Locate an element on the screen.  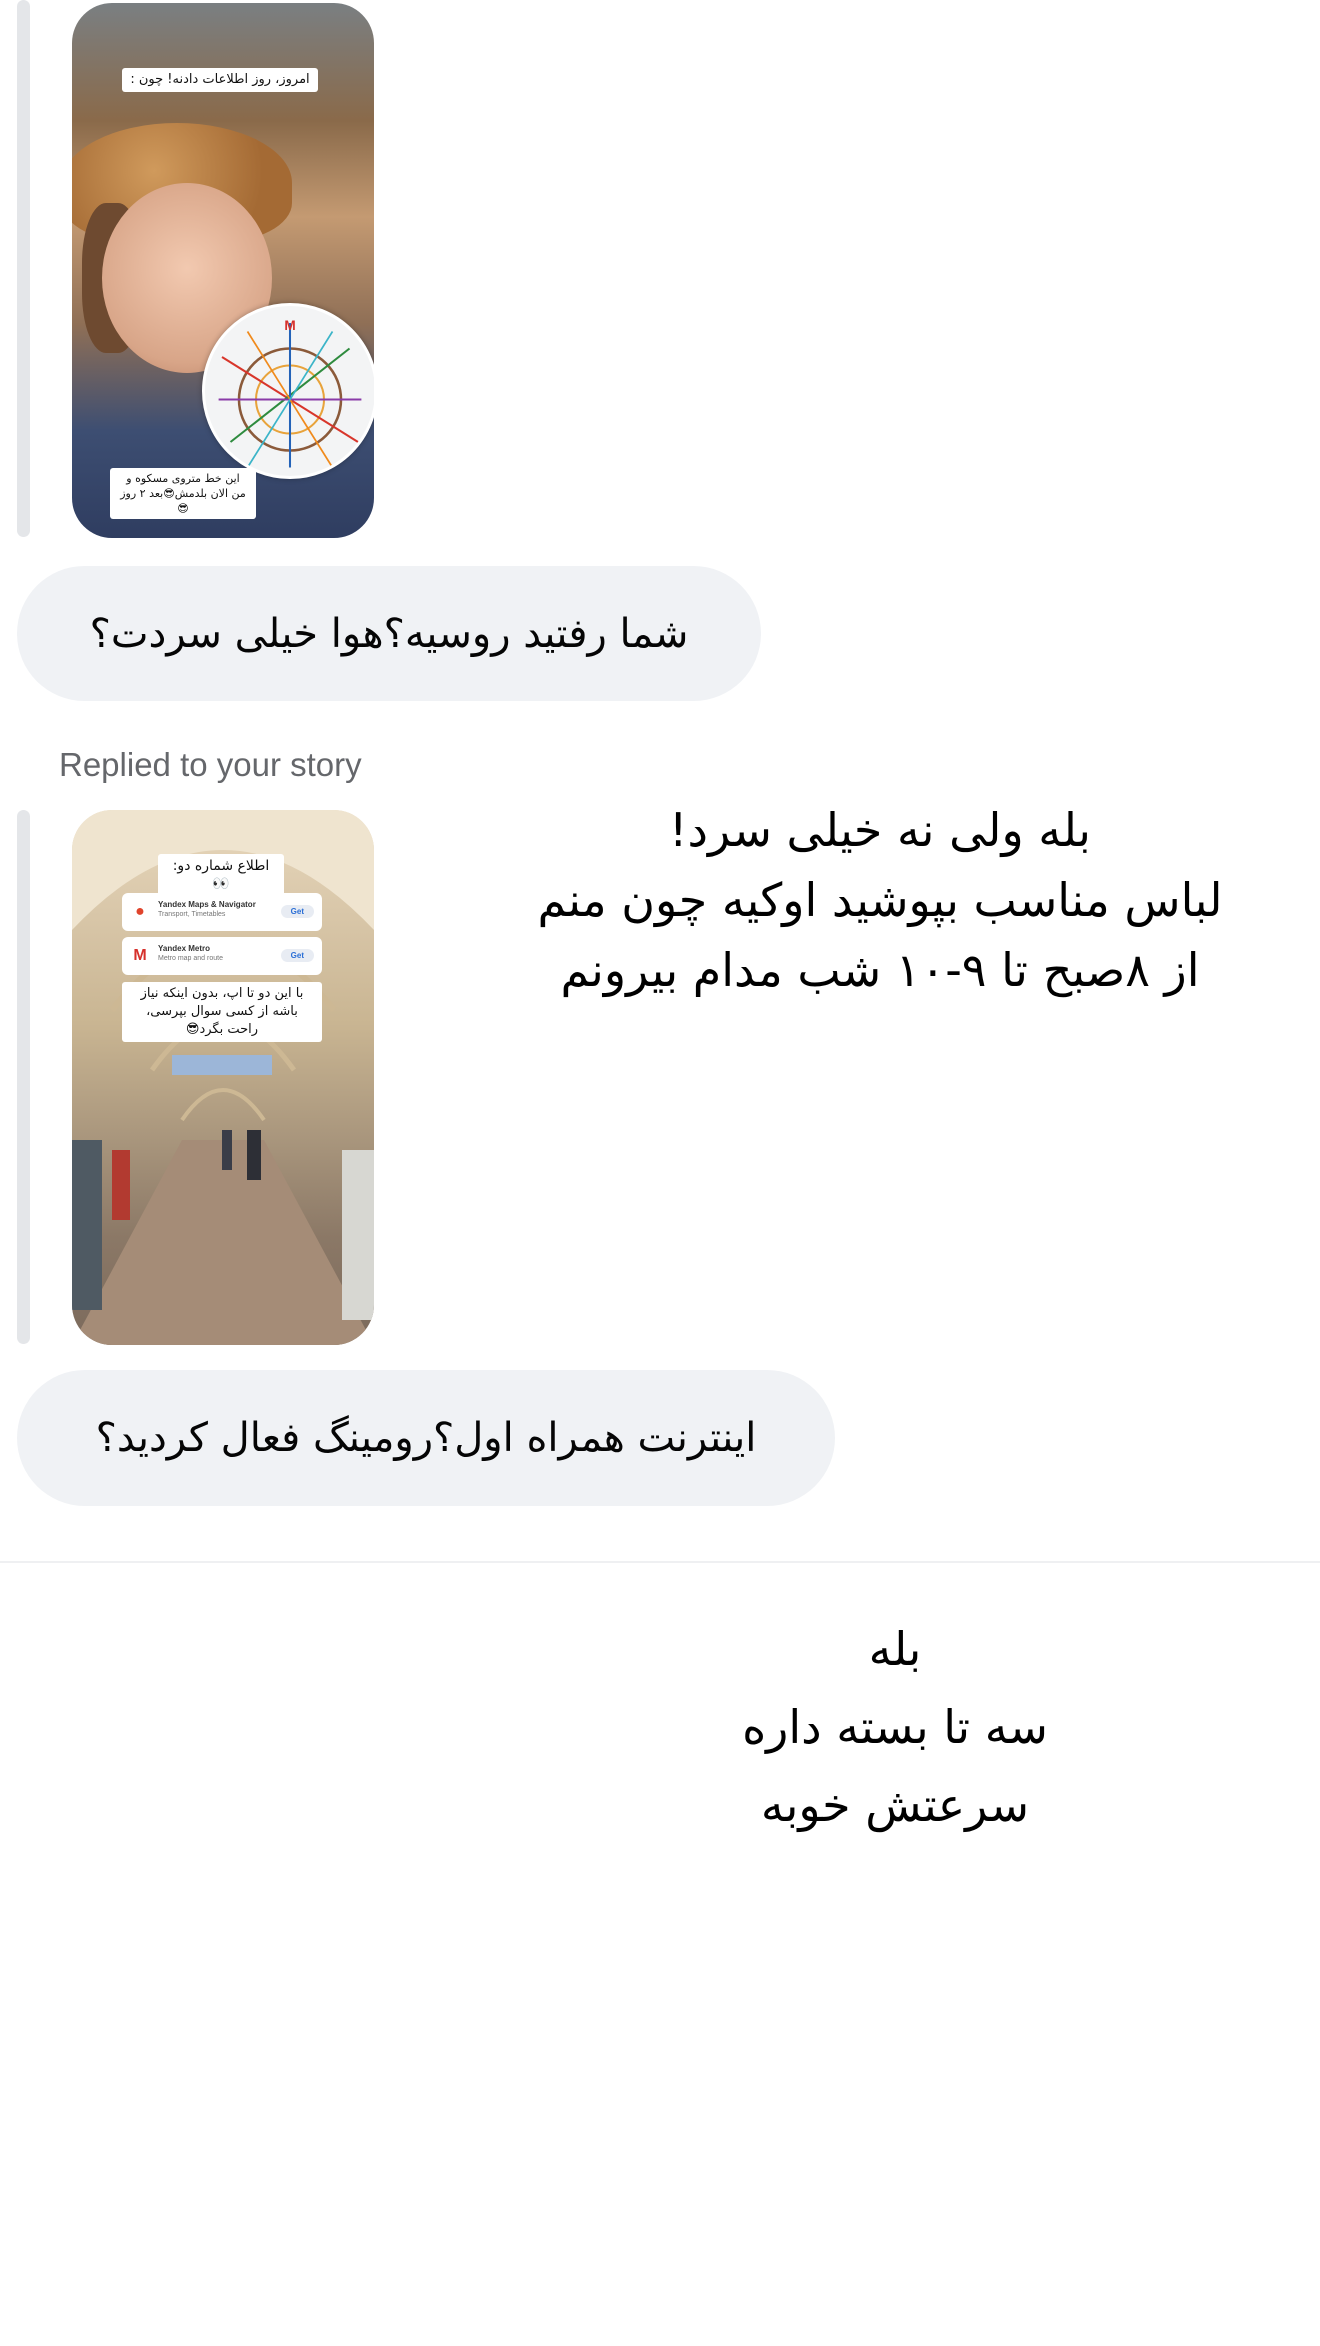
metro-map-sticker: M is located at coordinates (288, 391).